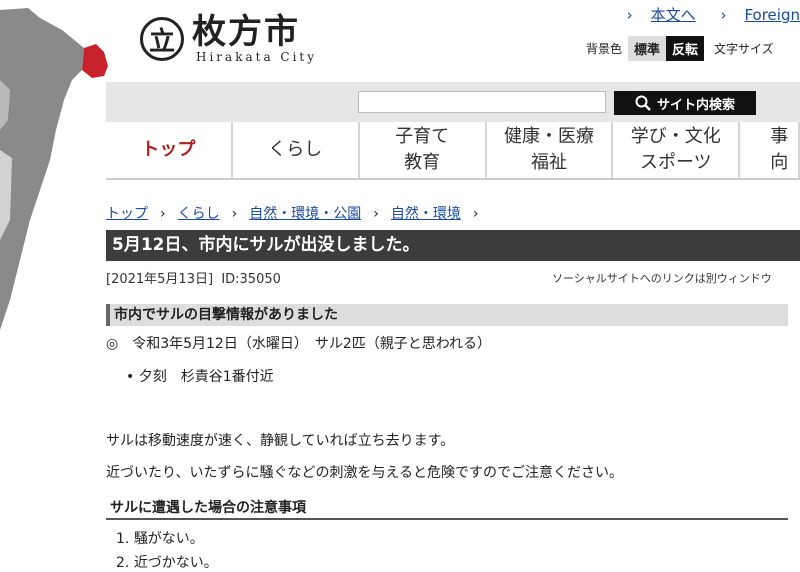 This screenshot has height=572, width=800. Describe the element at coordinates (251, 279) in the screenshot. I see `page-id: ID:35050` at that location.